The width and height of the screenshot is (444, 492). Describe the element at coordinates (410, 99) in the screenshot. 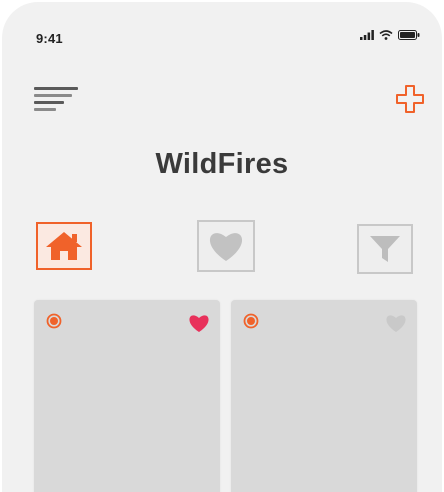

I see `add-icon` at that location.